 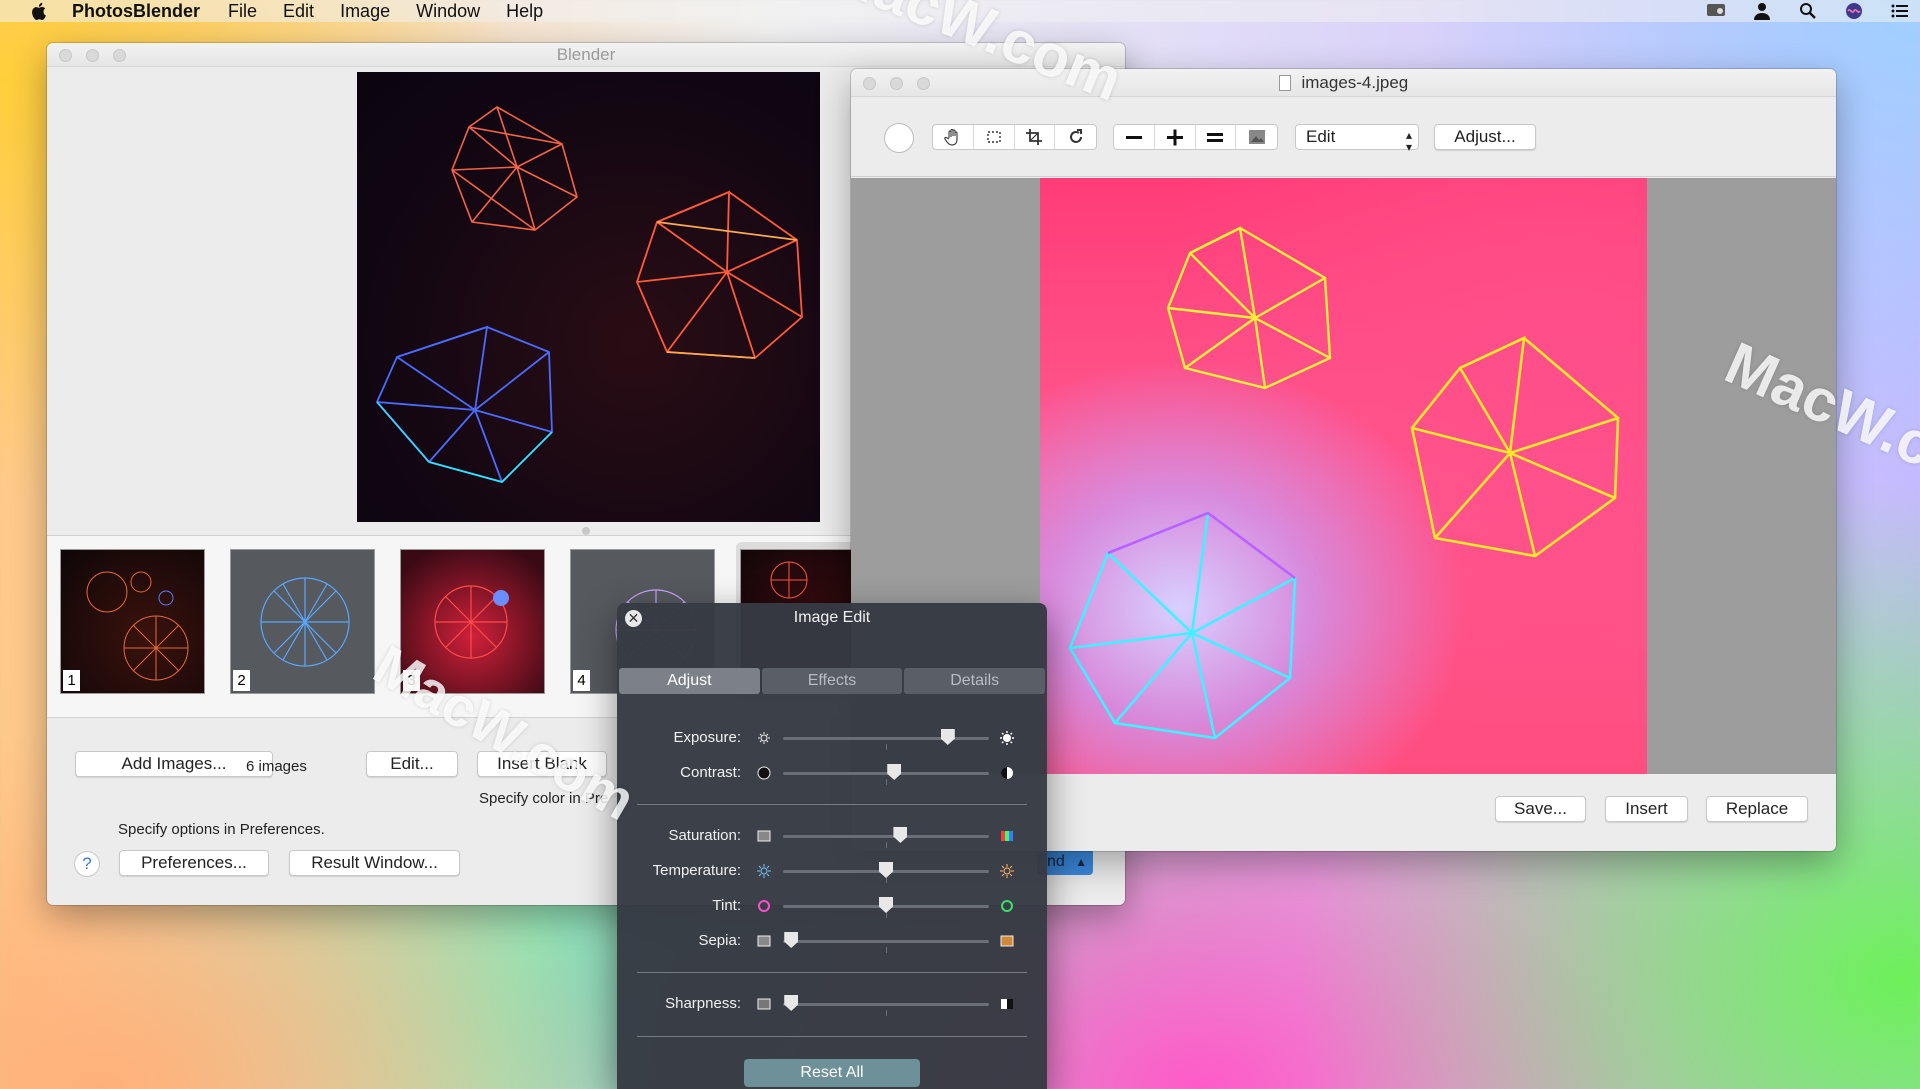 I want to click on menu-image: Image, so click(x=365, y=11).